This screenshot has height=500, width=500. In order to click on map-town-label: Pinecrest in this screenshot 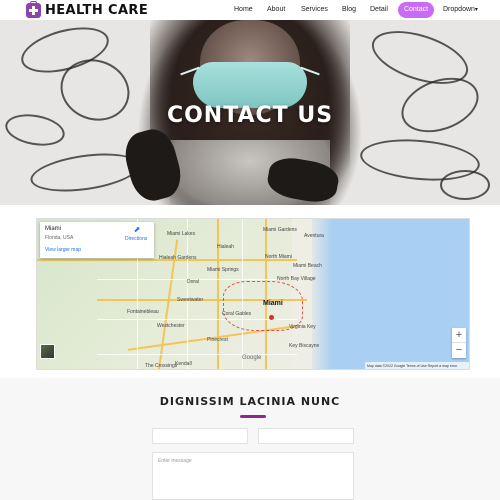, I will do `click(217, 340)`.